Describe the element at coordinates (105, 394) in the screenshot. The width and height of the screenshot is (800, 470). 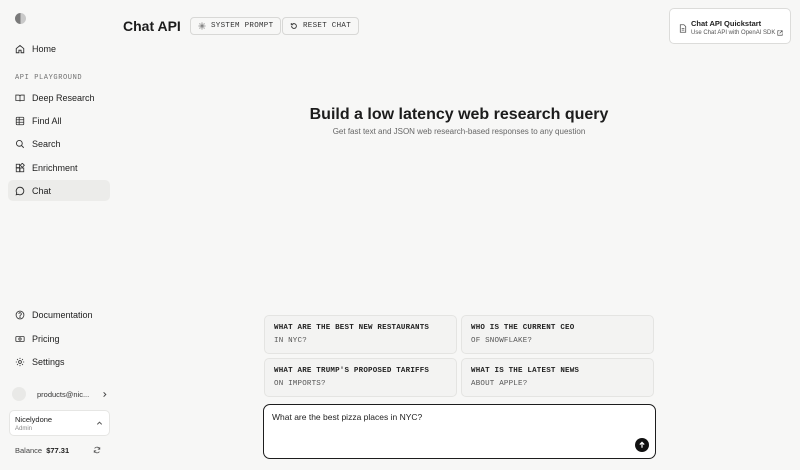
I see `chevron-right-icon` at that location.